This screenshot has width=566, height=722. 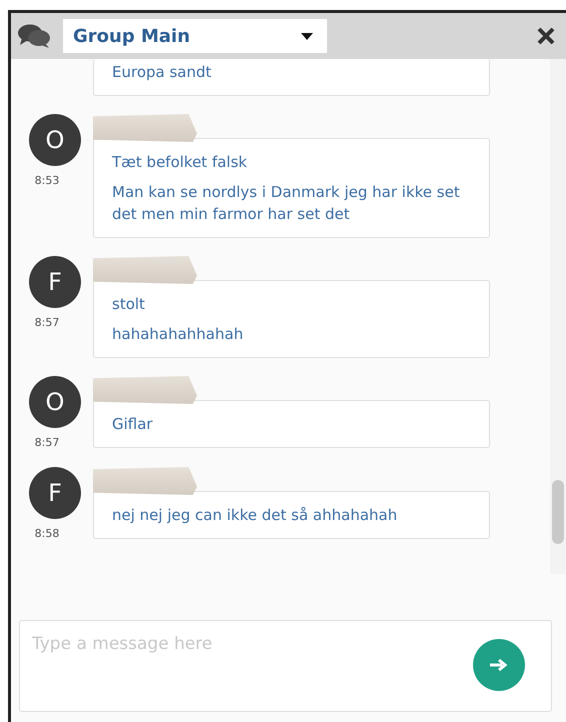 I want to click on message-text: Man kan se nordlys i Danmark jeg har ikke set det men min farmor har set det, so click(x=286, y=203).